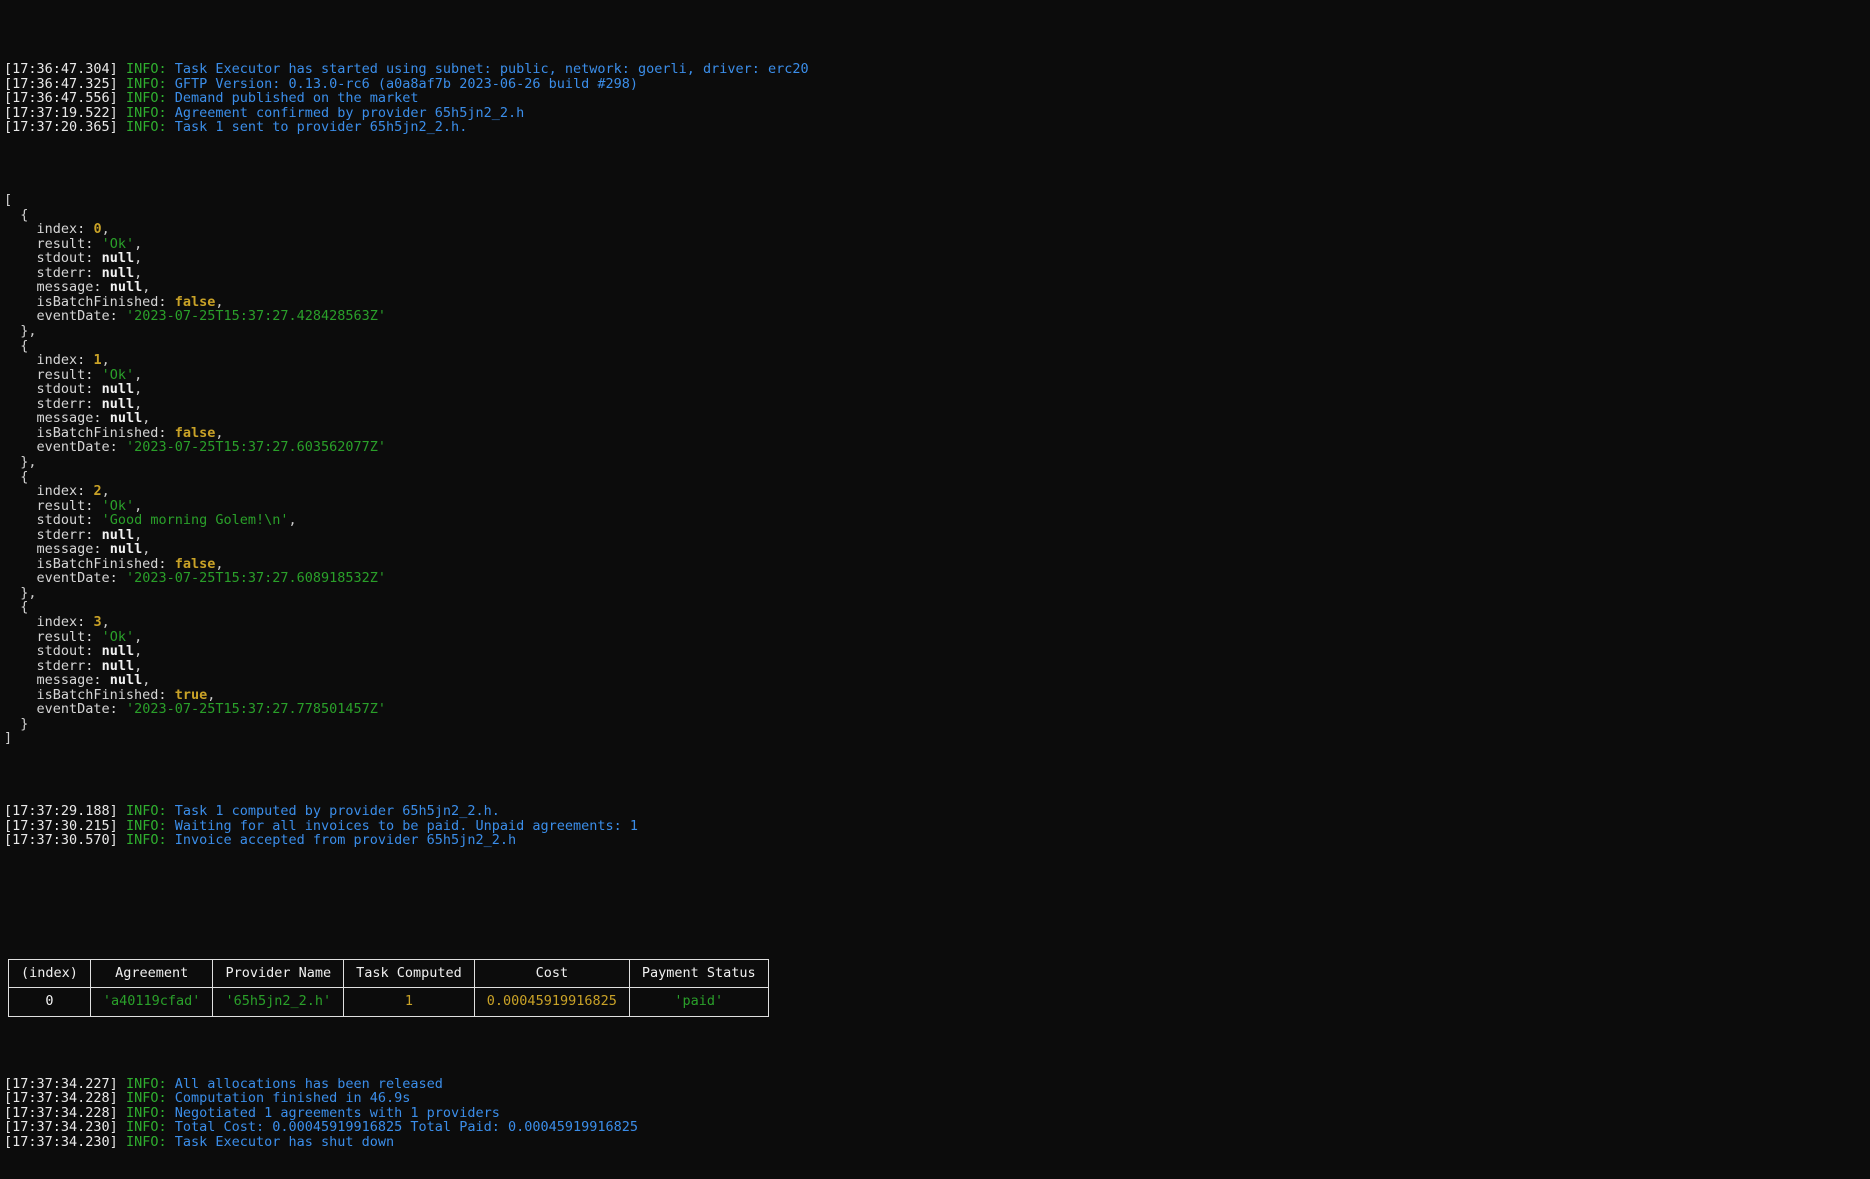 The image size is (1870, 1179). I want to click on json-value-eventdate: '2023-07-25T15:37:27.608918532Z', so click(256, 578).